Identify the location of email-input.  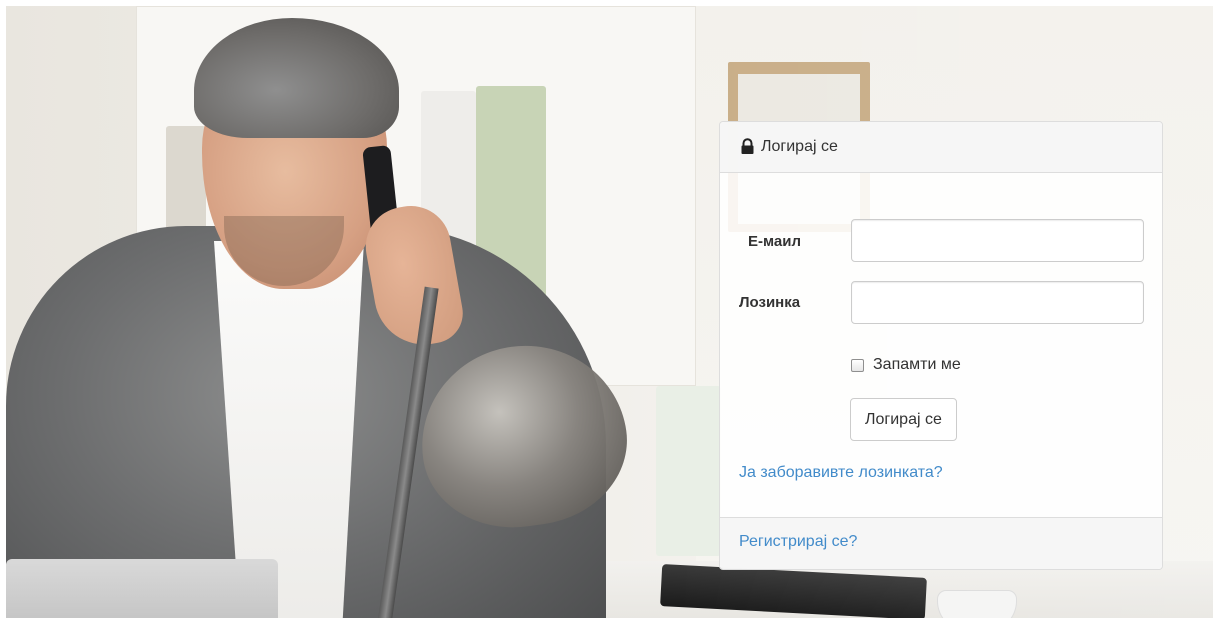
(997, 240).